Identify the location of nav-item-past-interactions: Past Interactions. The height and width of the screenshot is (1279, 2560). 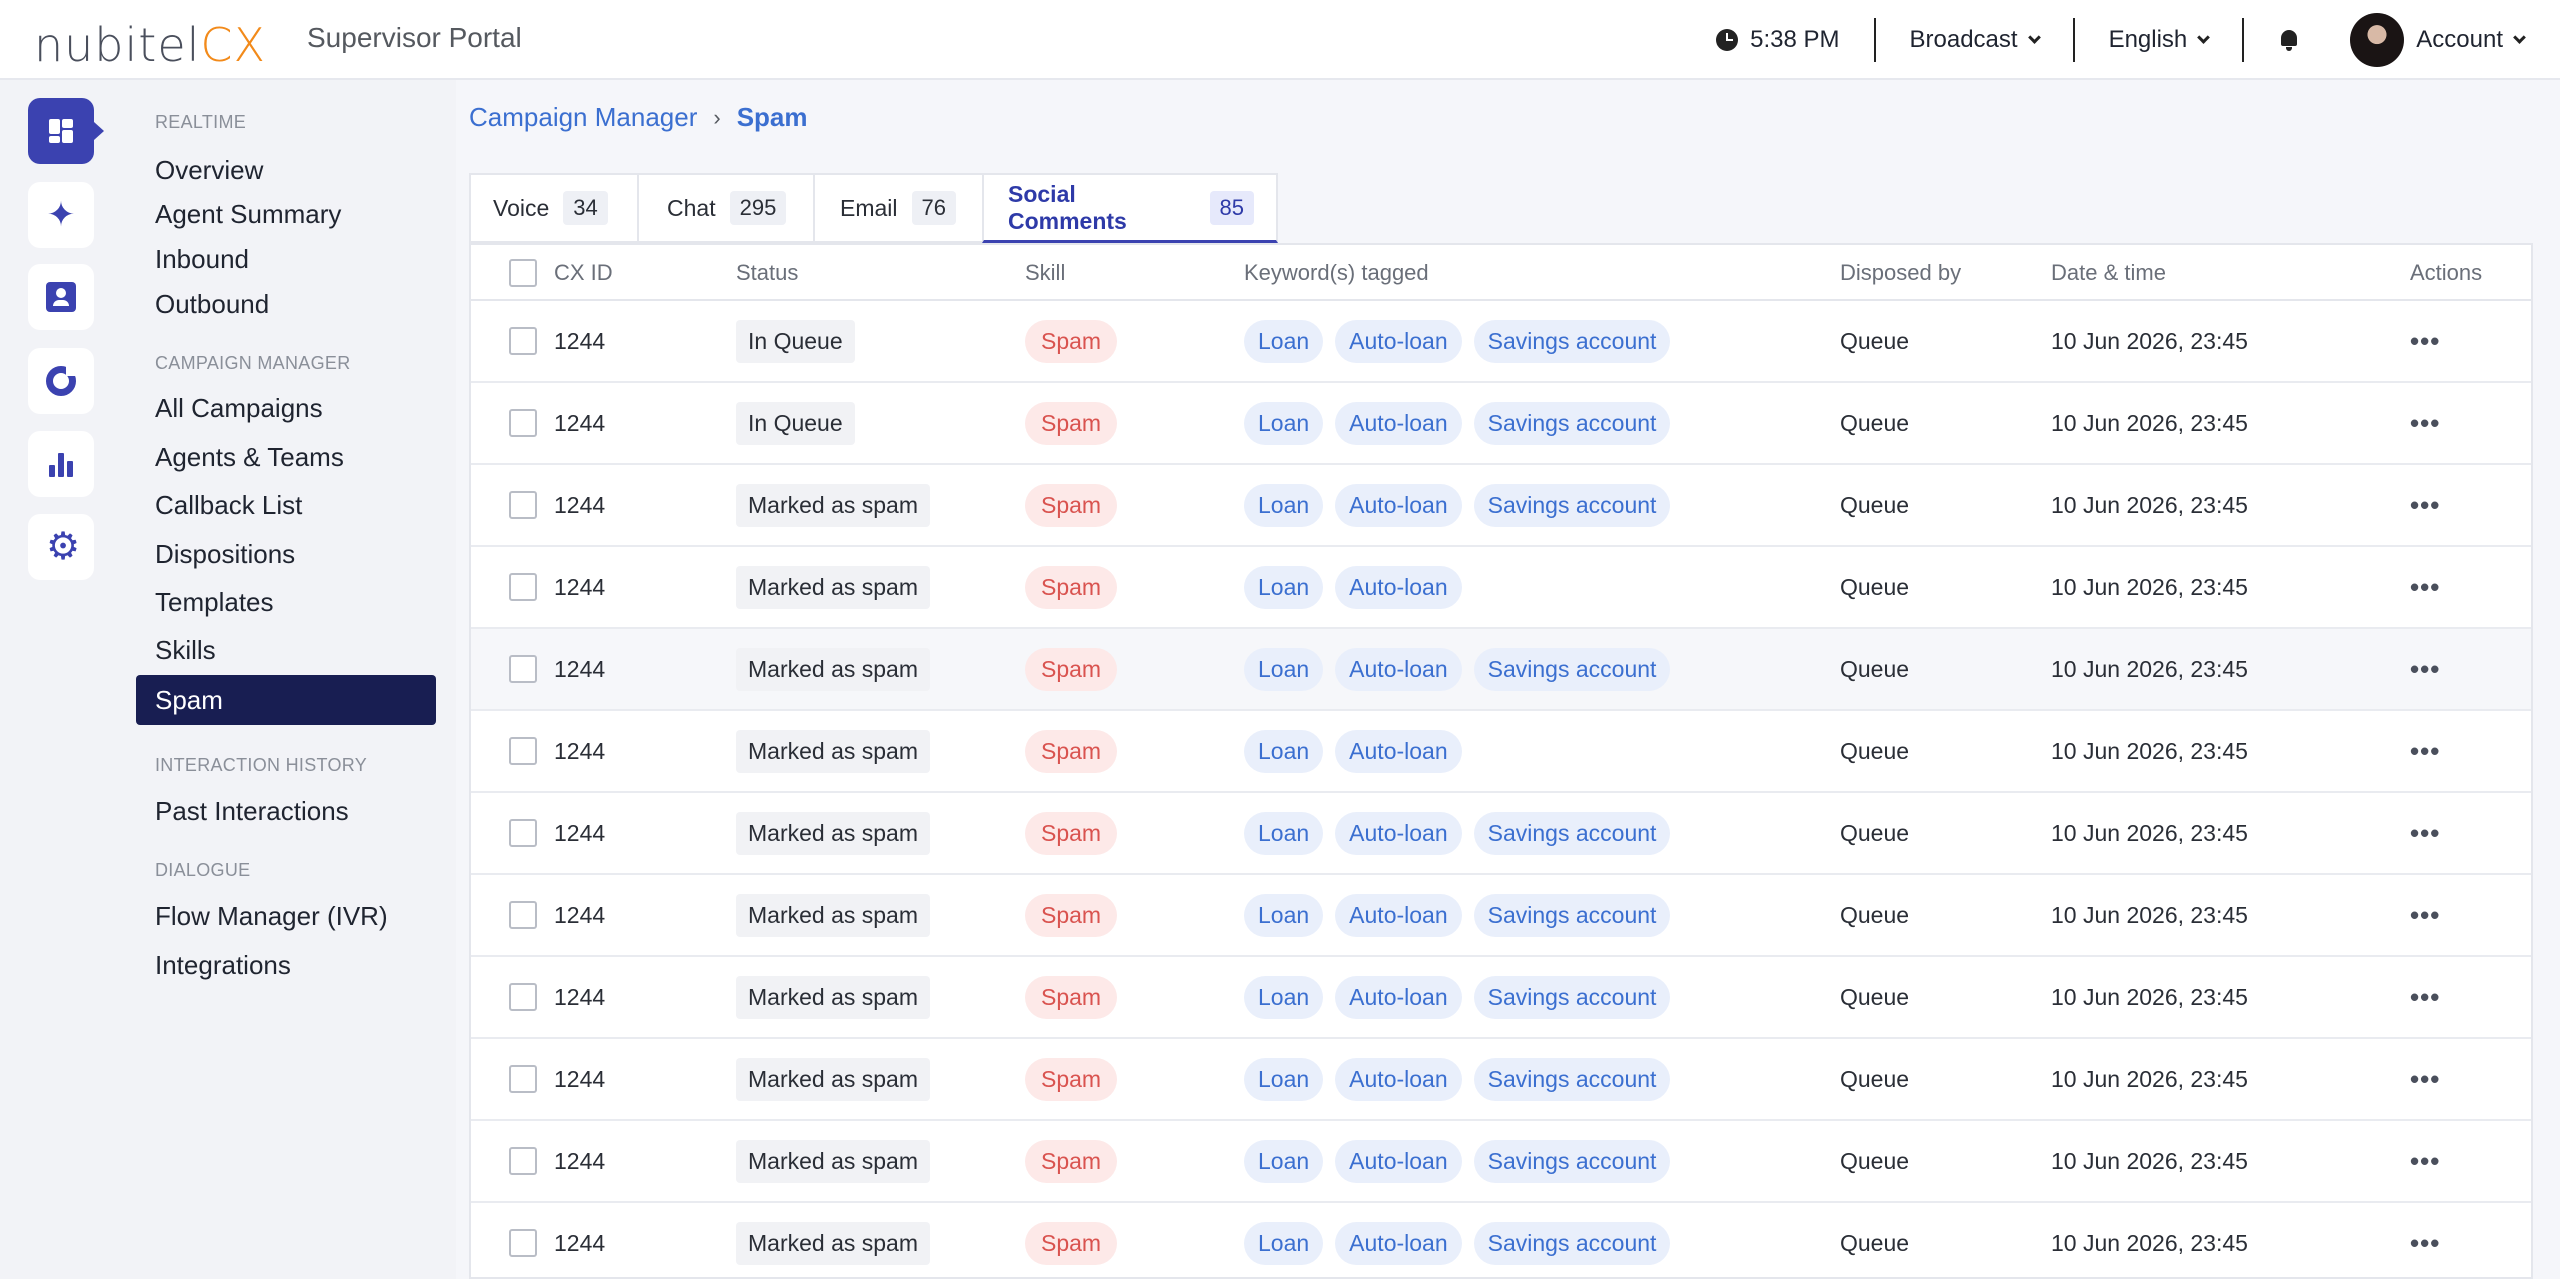
(252, 811).